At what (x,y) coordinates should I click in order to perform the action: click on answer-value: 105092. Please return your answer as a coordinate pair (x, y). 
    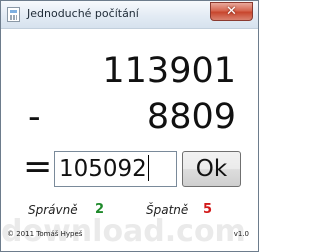
    Looking at the image, I should click on (103, 169).